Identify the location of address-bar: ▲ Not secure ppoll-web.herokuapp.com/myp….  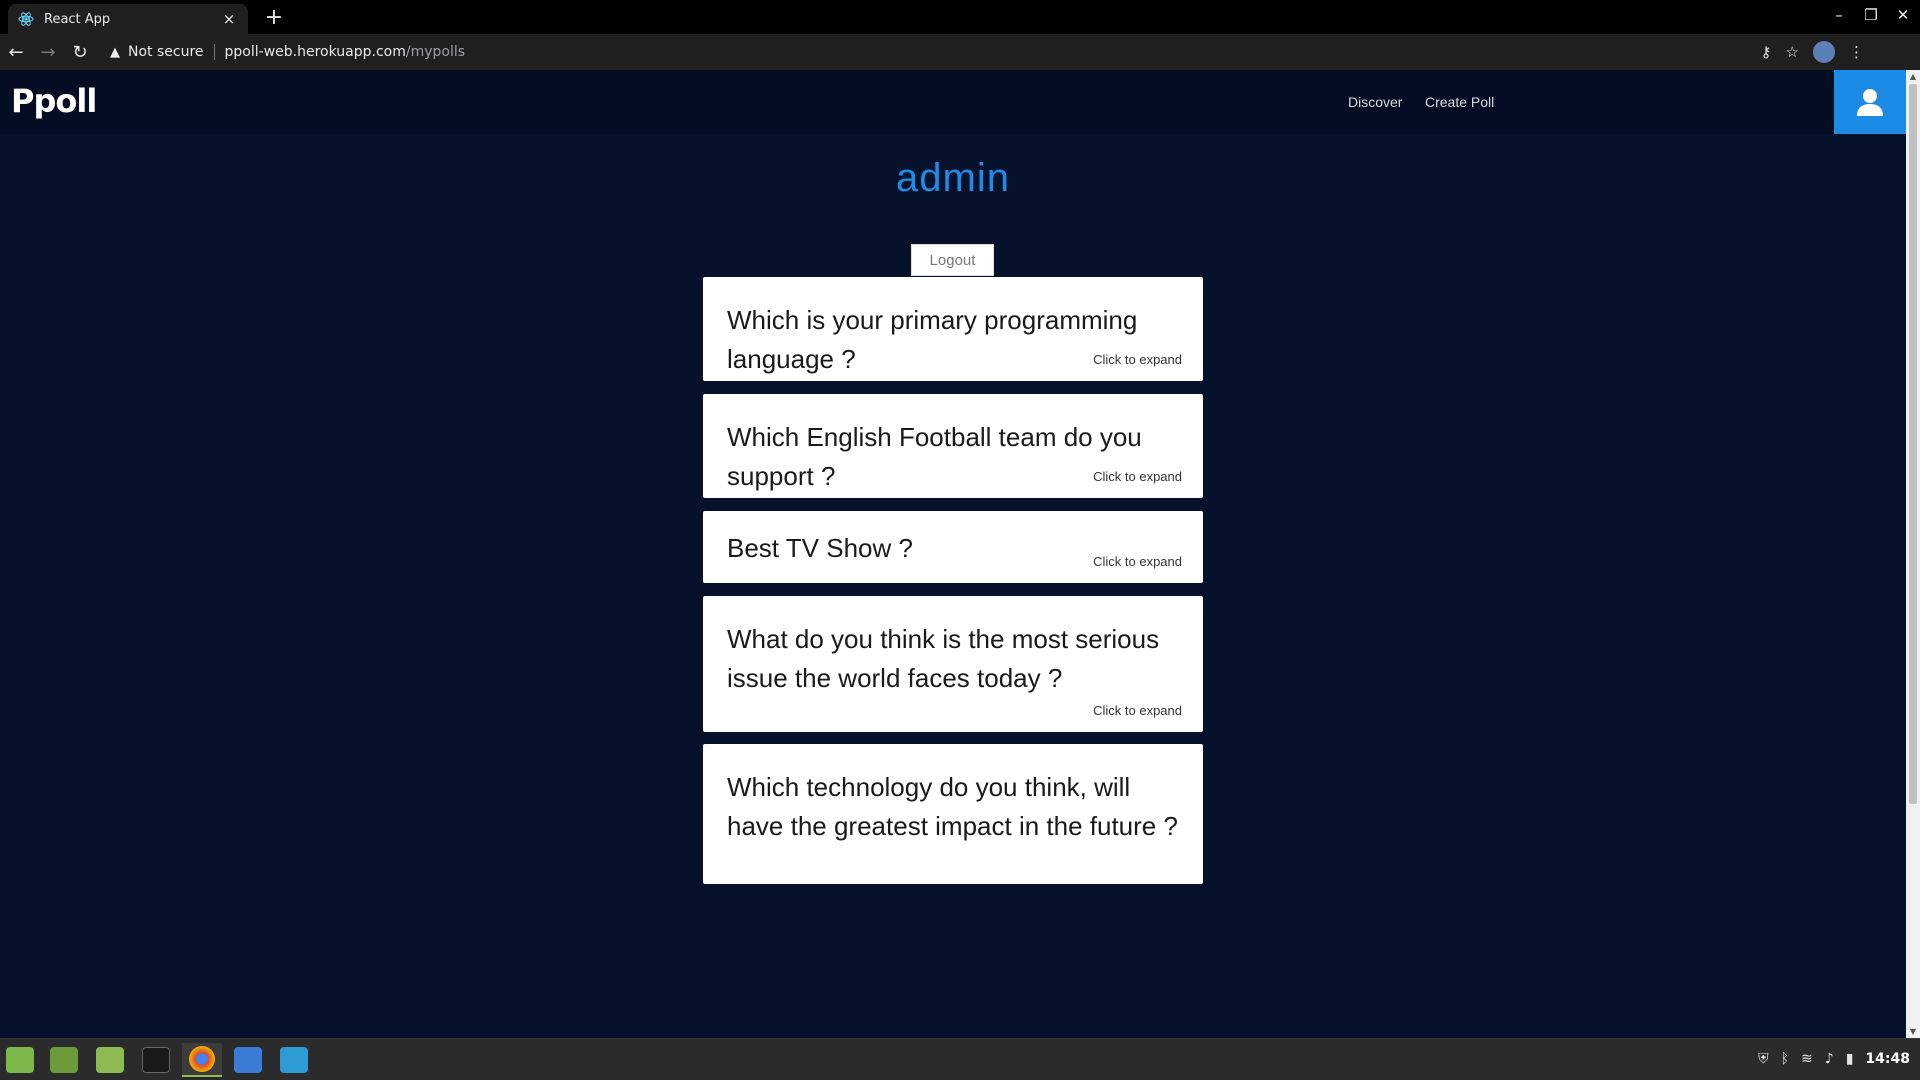
(989, 52).